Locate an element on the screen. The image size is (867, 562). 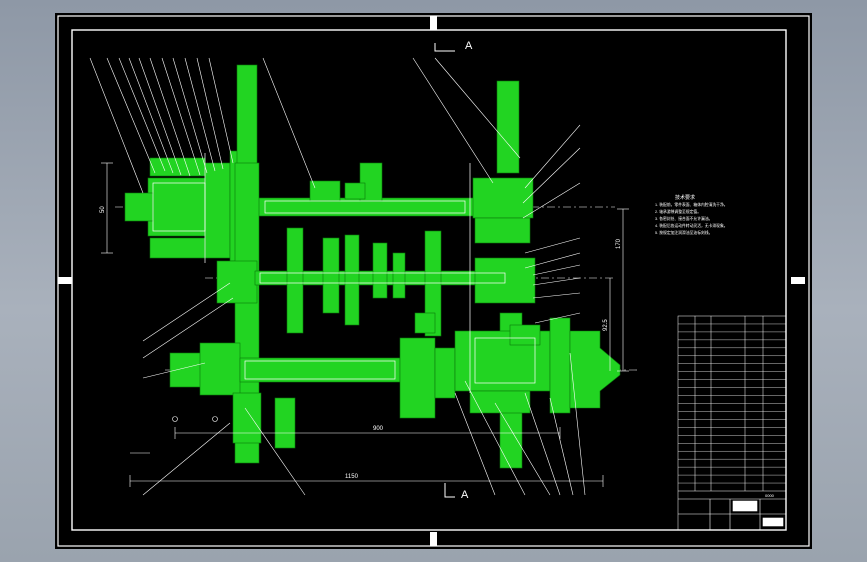
dim-inner-length: 900 is located at coordinates (378, 429).